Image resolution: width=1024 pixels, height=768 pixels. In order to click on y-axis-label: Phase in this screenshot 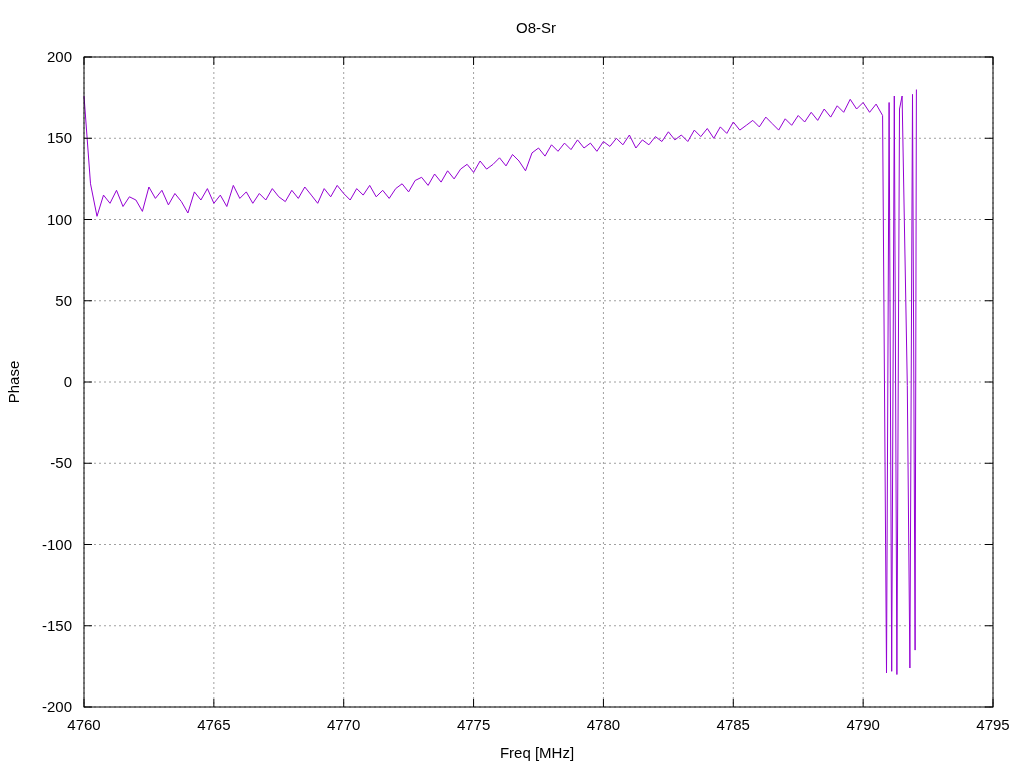, I will do `click(13, 382)`.